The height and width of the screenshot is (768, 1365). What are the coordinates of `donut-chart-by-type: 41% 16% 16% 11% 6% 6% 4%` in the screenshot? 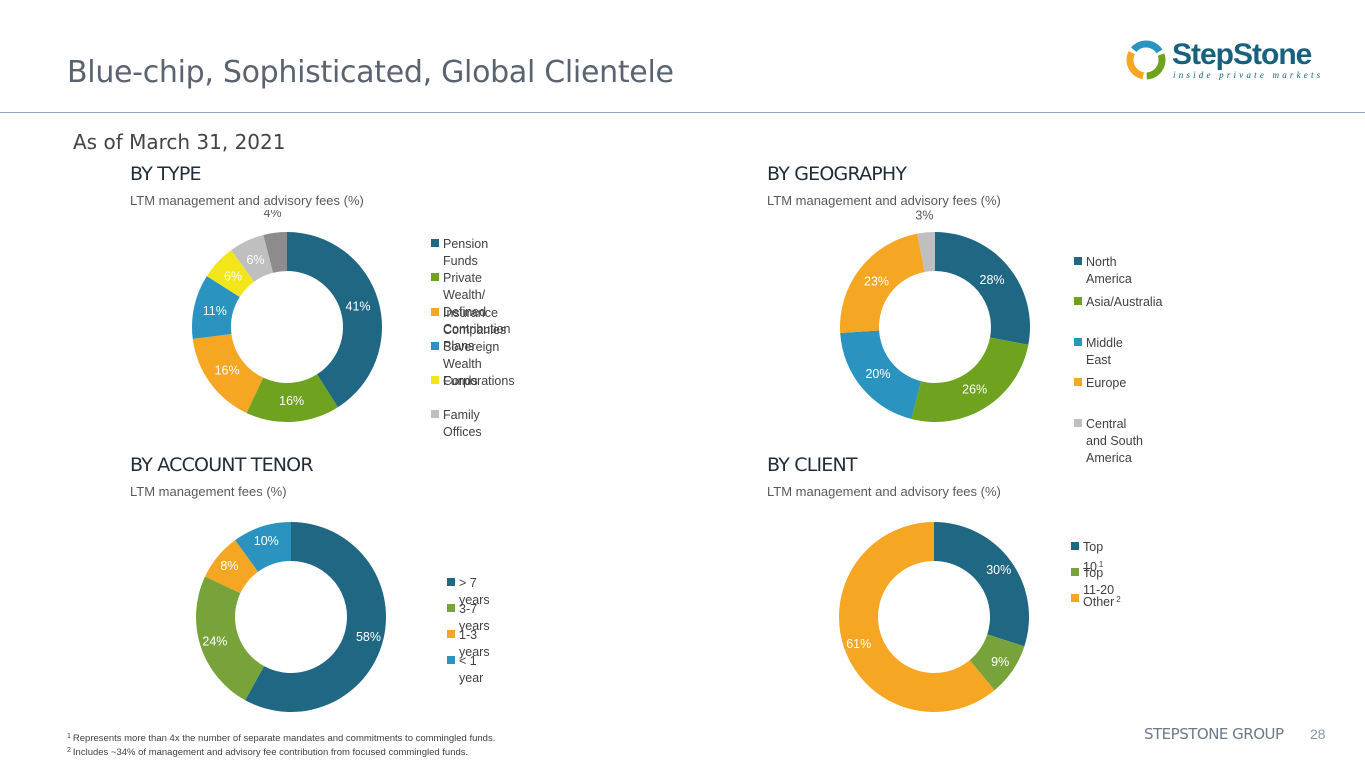 It's located at (287, 316).